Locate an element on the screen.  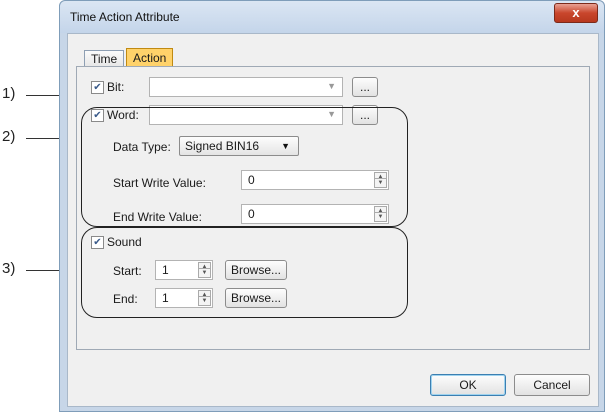
close-icon: x is located at coordinates (576, 12).